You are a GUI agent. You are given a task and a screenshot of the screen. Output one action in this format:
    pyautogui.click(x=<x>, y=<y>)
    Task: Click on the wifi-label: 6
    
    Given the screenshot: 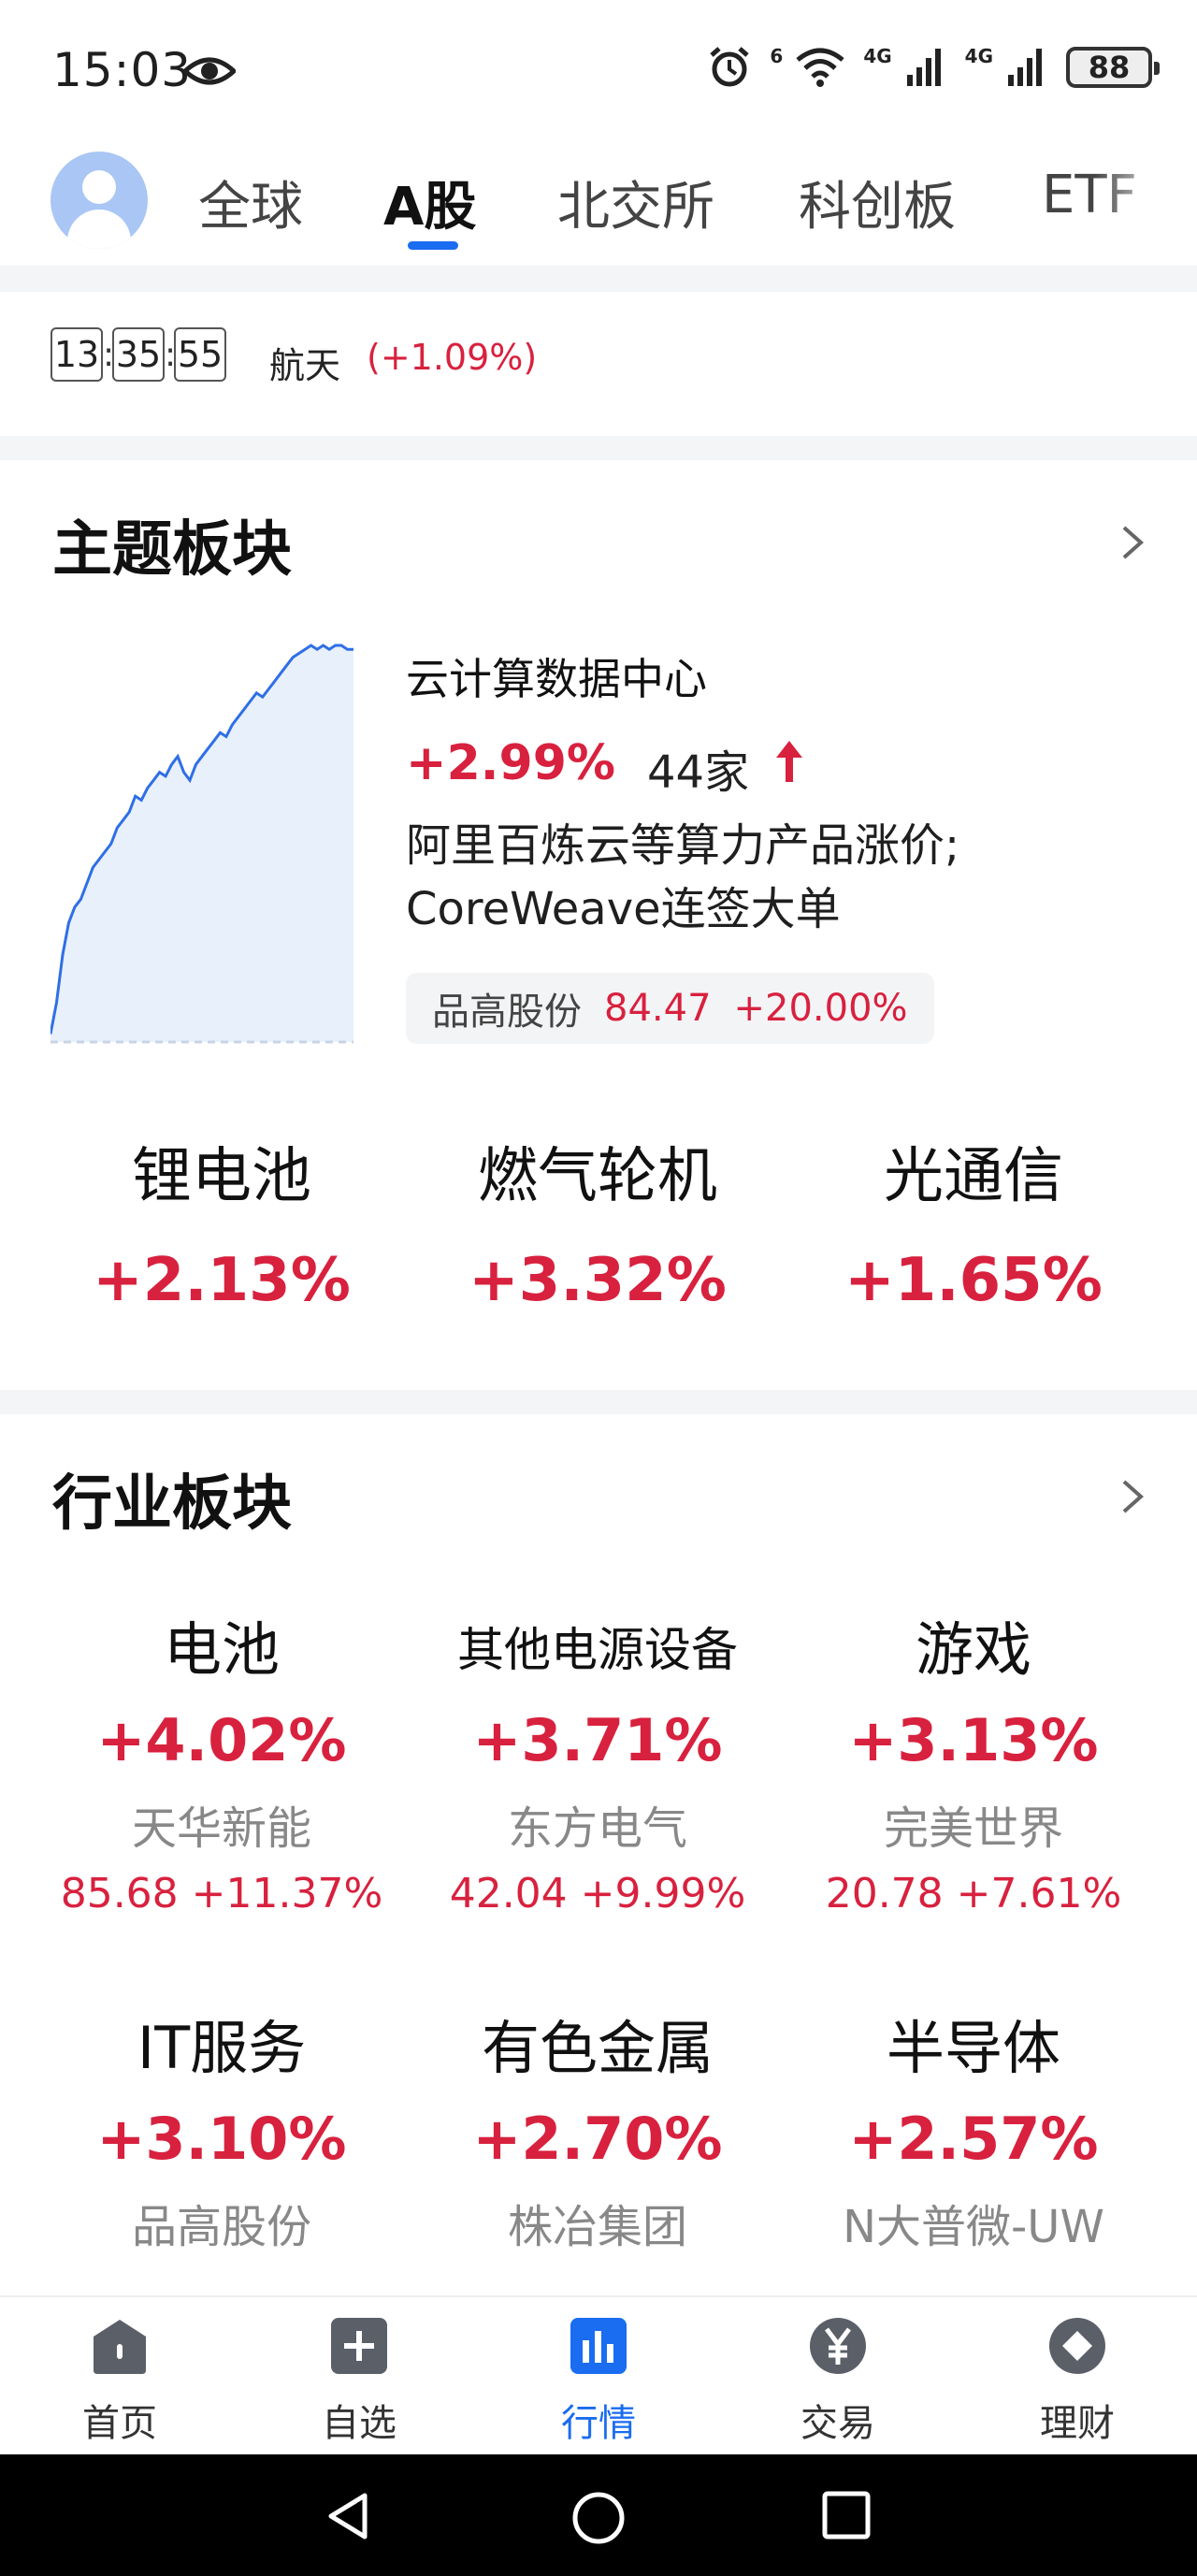 What is the action you would take?
    pyautogui.click(x=777, y=56)
    